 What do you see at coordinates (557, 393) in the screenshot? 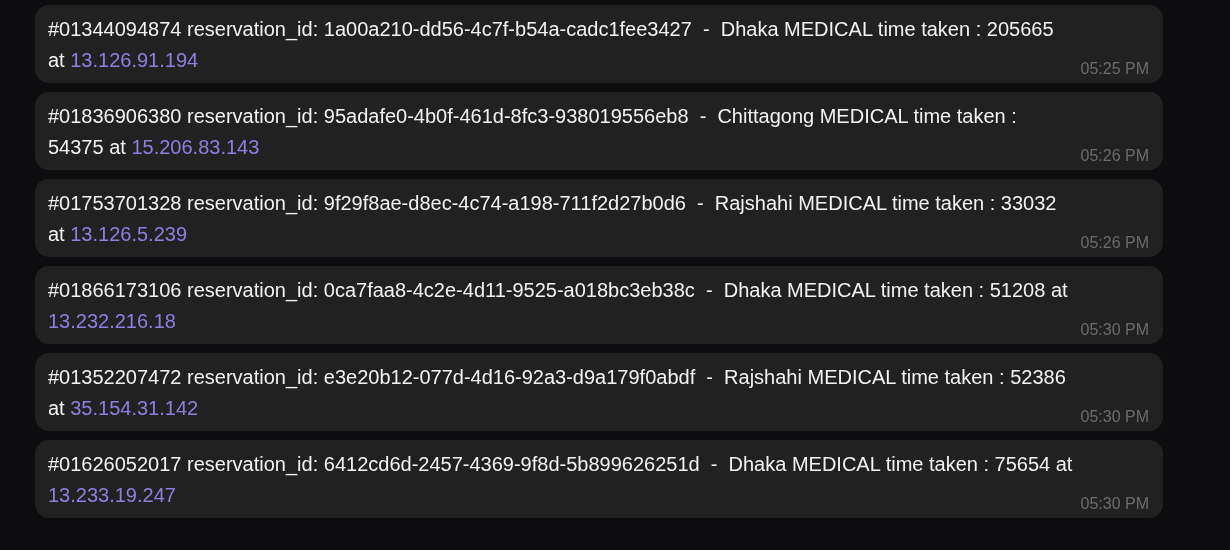
I see `message-text: #01352207472 reservation_id: e3e20b12-077d-4d16-92a3-d9a179f0abdf - Rajshahi MEDICAL time taken : 52386 at 35.154.31.142` at bounding box center [557, 393].